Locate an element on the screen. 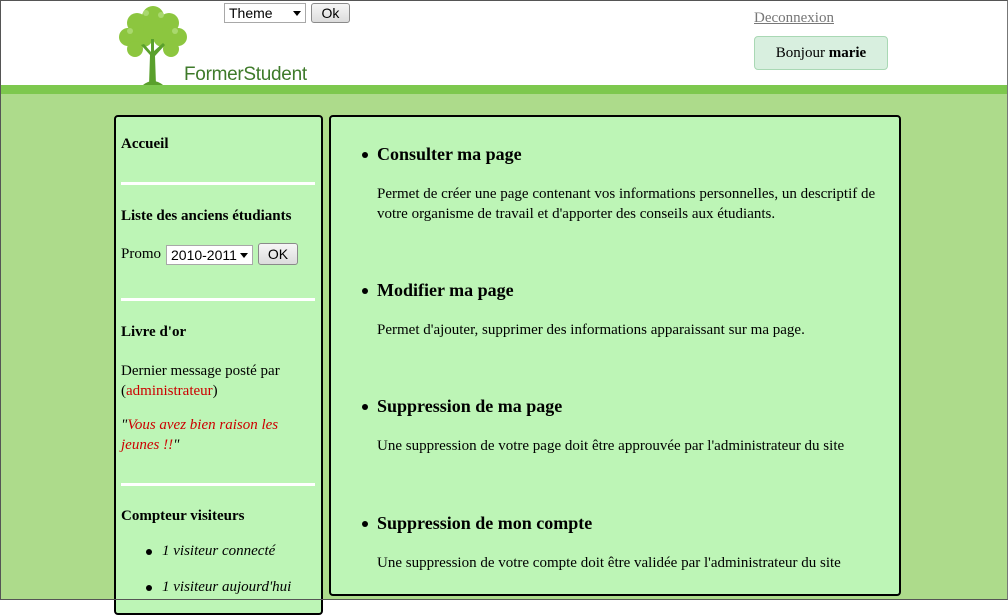 The height and width of the screenshot is (615, 1008). greeting-prefix: Bonjour is located at coordinates (800, 53).